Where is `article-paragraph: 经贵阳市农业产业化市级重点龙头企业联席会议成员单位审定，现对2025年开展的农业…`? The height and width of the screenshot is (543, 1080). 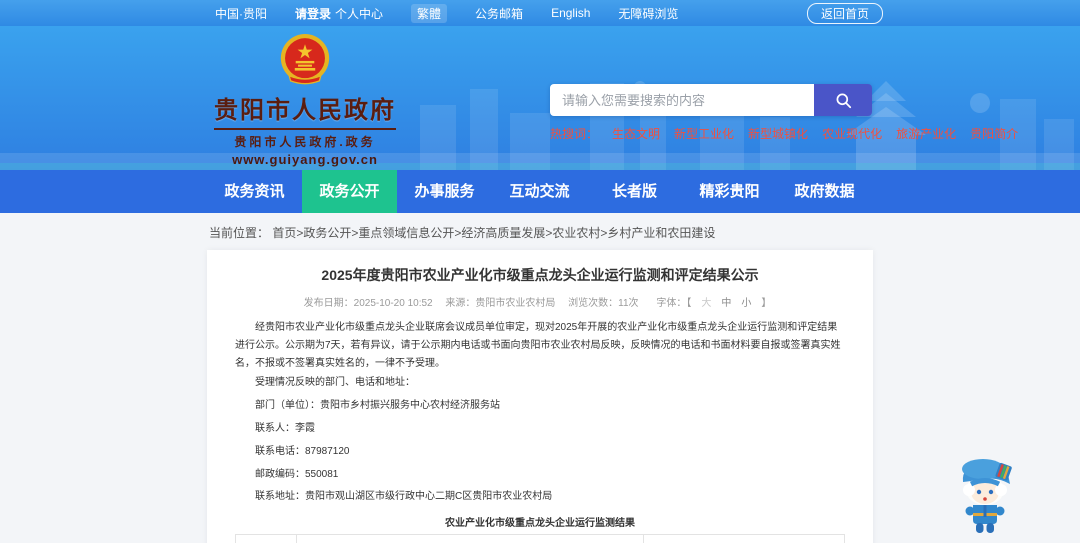 article-paragraph: 经贵阳市农业产业化市级重点龙头企业联席会议成员单位审定，现对2025年开展的农业… is located at coordinates (538, 345).